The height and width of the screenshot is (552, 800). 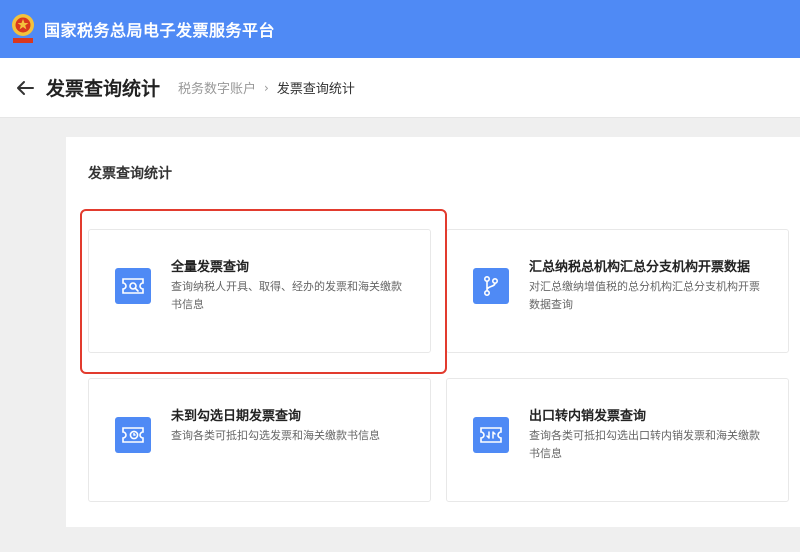 What do you see at coordinates (640, 267) in the screenshot?
I see `card-title: 汇总纳税总机构汇总分支机构开票数据` at bounding box center [640, 267].